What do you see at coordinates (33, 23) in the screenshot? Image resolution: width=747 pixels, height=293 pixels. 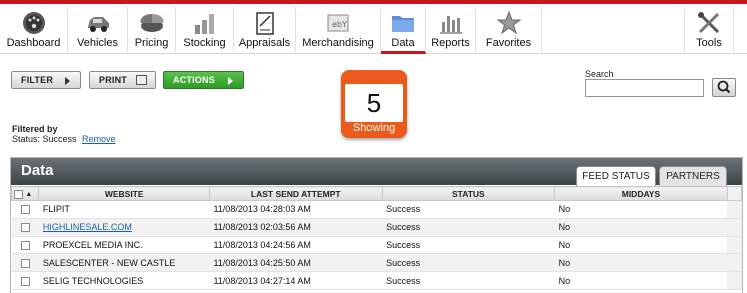 I see `dashboard-gauge-icon` at bounding box center [33, 23].